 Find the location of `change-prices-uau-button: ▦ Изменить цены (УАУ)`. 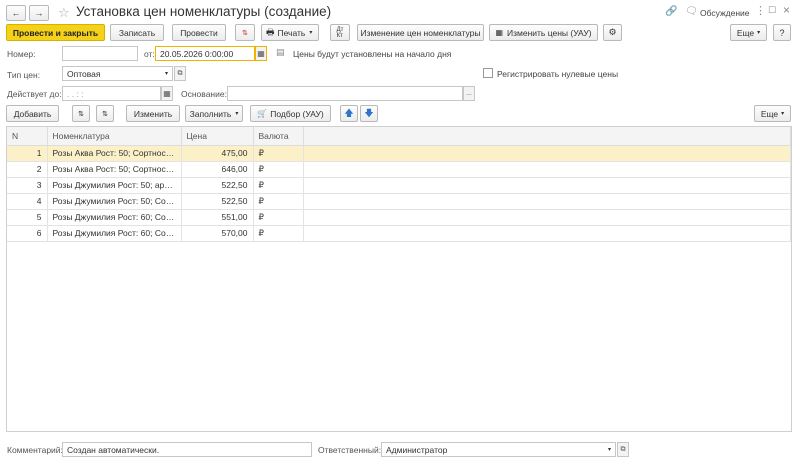

change-prices-uau-button: ▦ Изменить цены (УАУ) is located at coordinates (543, 32).